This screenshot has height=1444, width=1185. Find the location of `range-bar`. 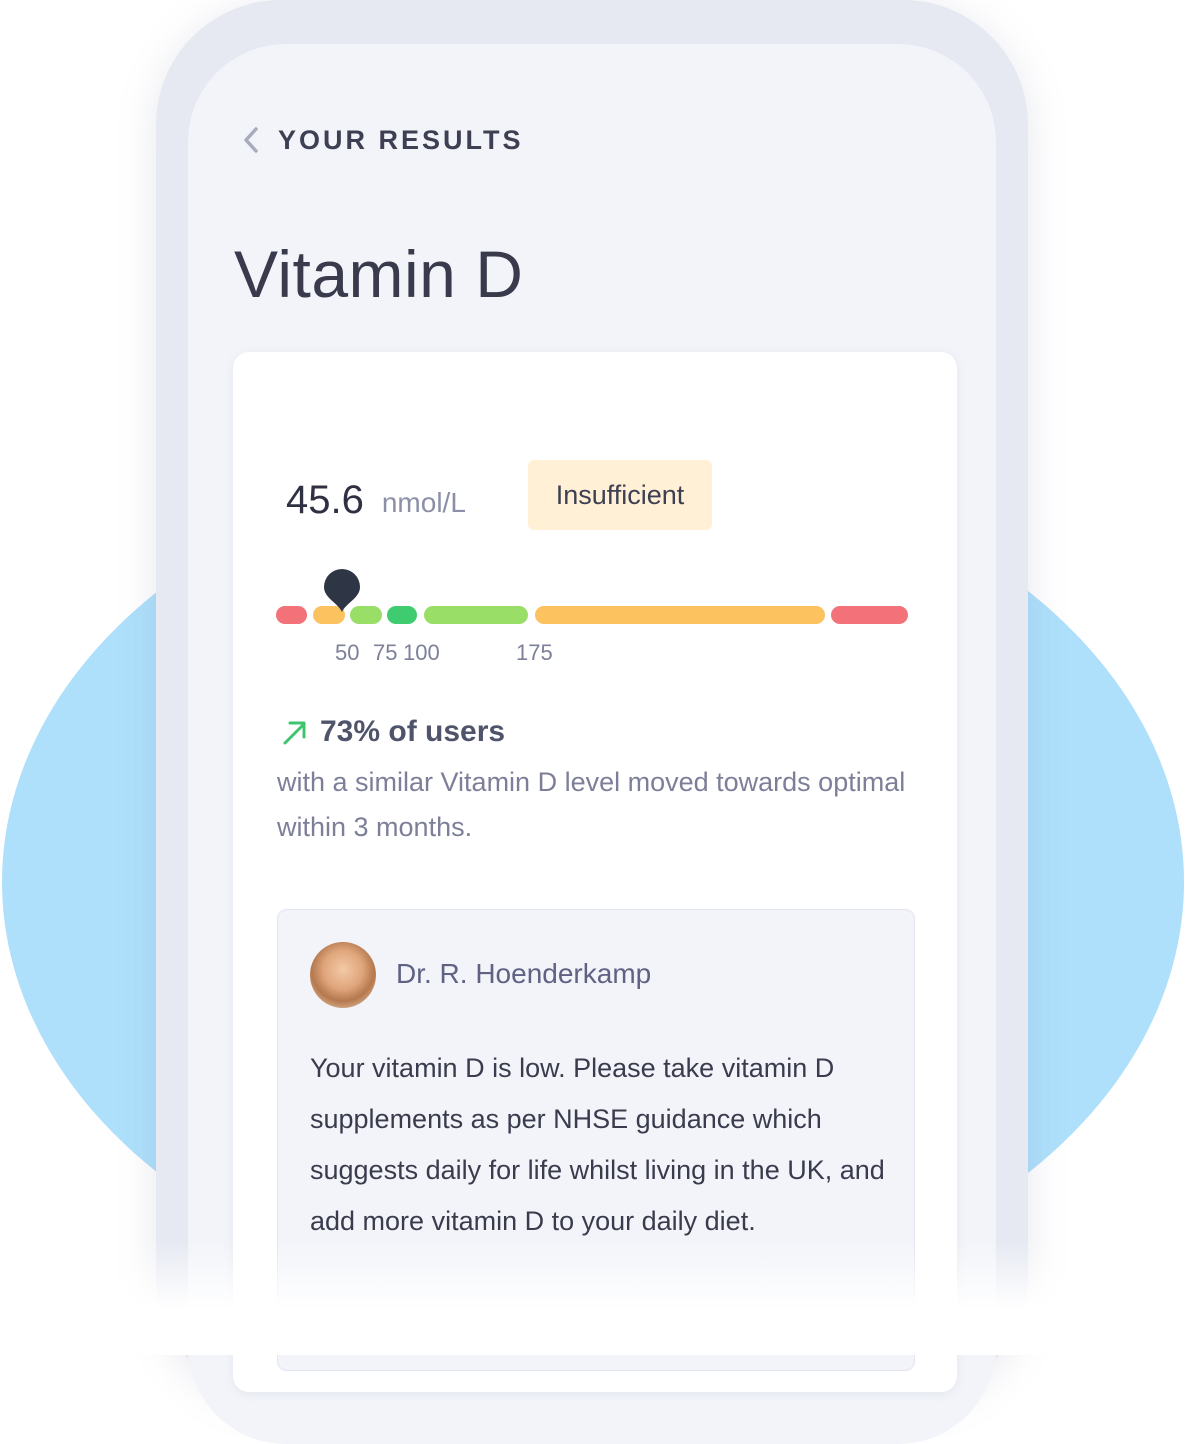

range-bar is located at coordinates (592, 615).